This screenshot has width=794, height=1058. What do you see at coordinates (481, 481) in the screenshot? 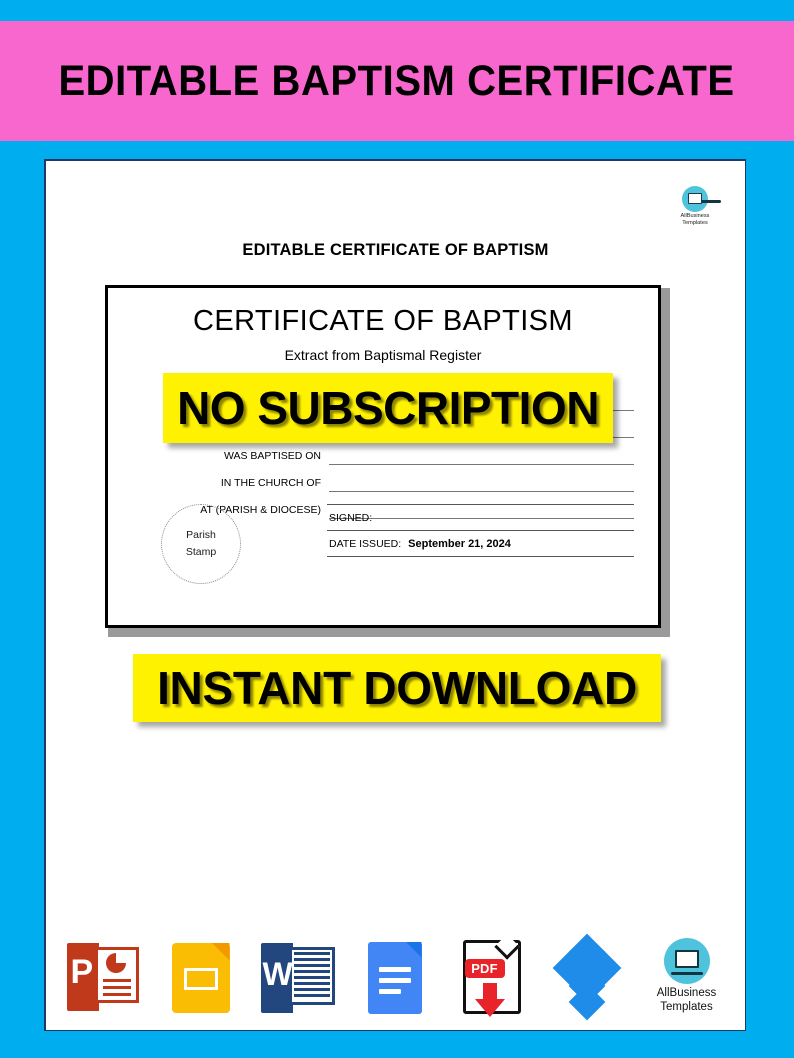
I see `field-line-church-of` at bounding box center [481, 481].